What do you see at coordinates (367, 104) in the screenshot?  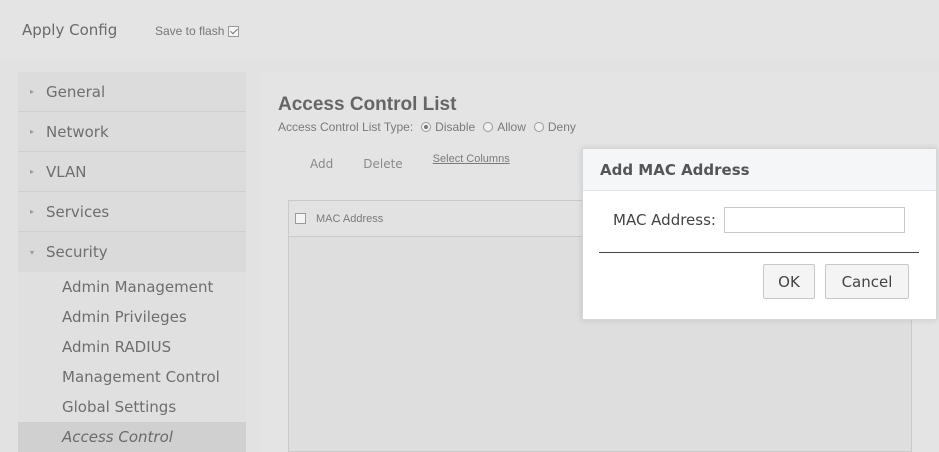 I see `page-title: Access Control List` at bounding box center [367, 104].